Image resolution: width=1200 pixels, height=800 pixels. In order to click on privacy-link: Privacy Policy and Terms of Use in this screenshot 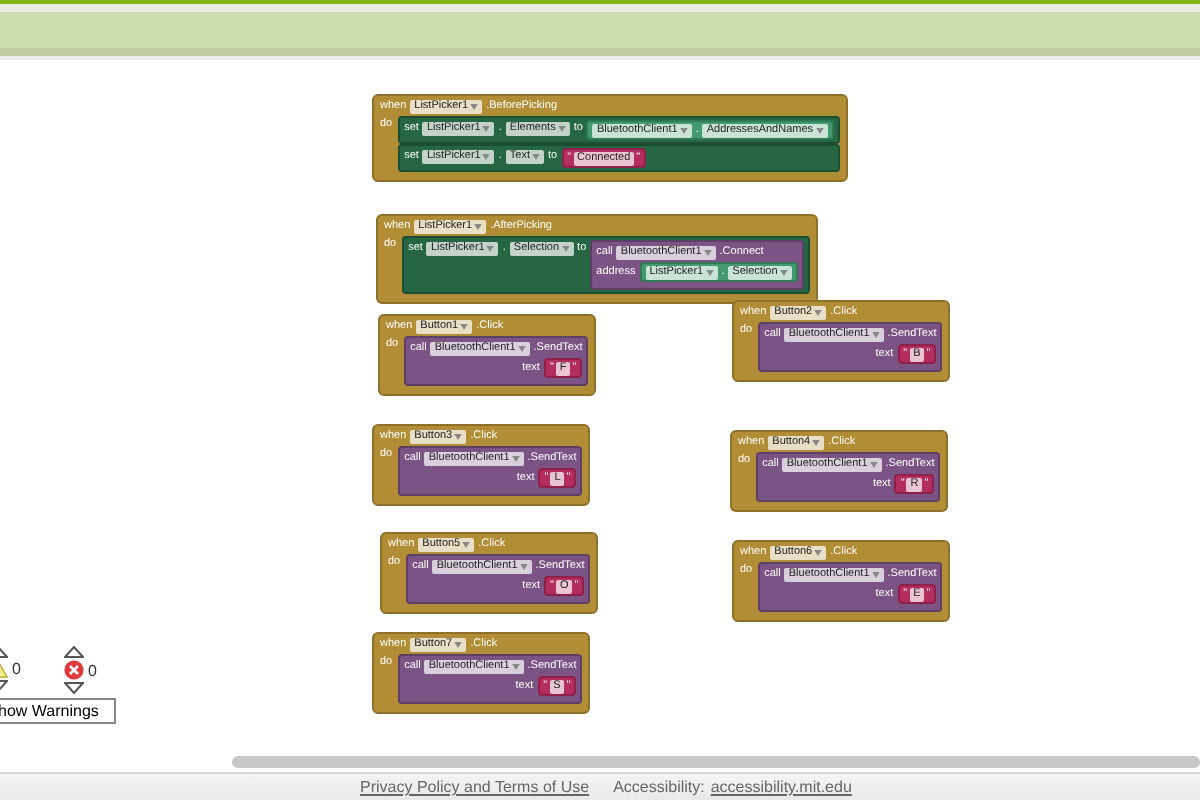, I will do `click(475, 787)`.